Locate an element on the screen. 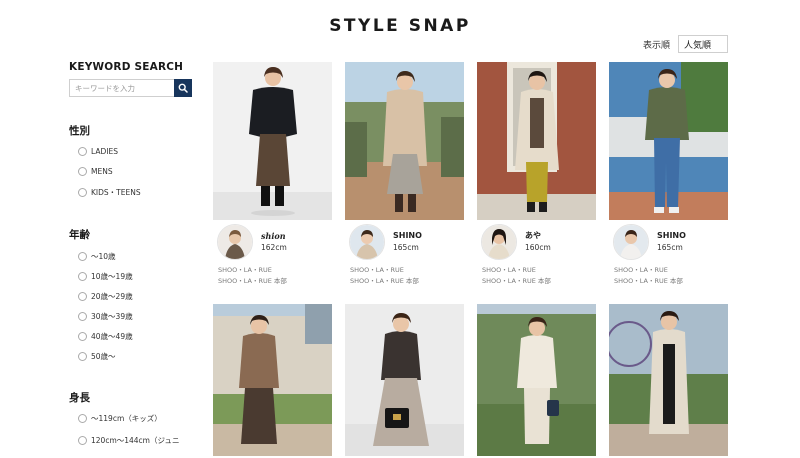 The height and width of the screenshot is (458, 800). age-option-40s: 40歳〜49歳 is located at coordinates (105, 336).